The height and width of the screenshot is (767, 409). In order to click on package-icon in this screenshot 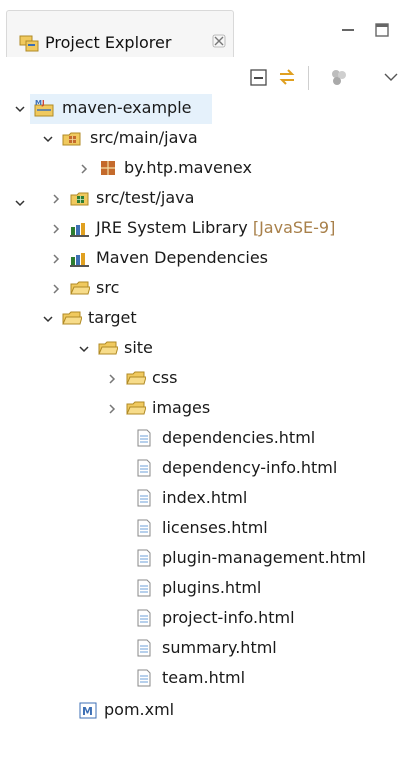, I will do `click(108, 168)`.